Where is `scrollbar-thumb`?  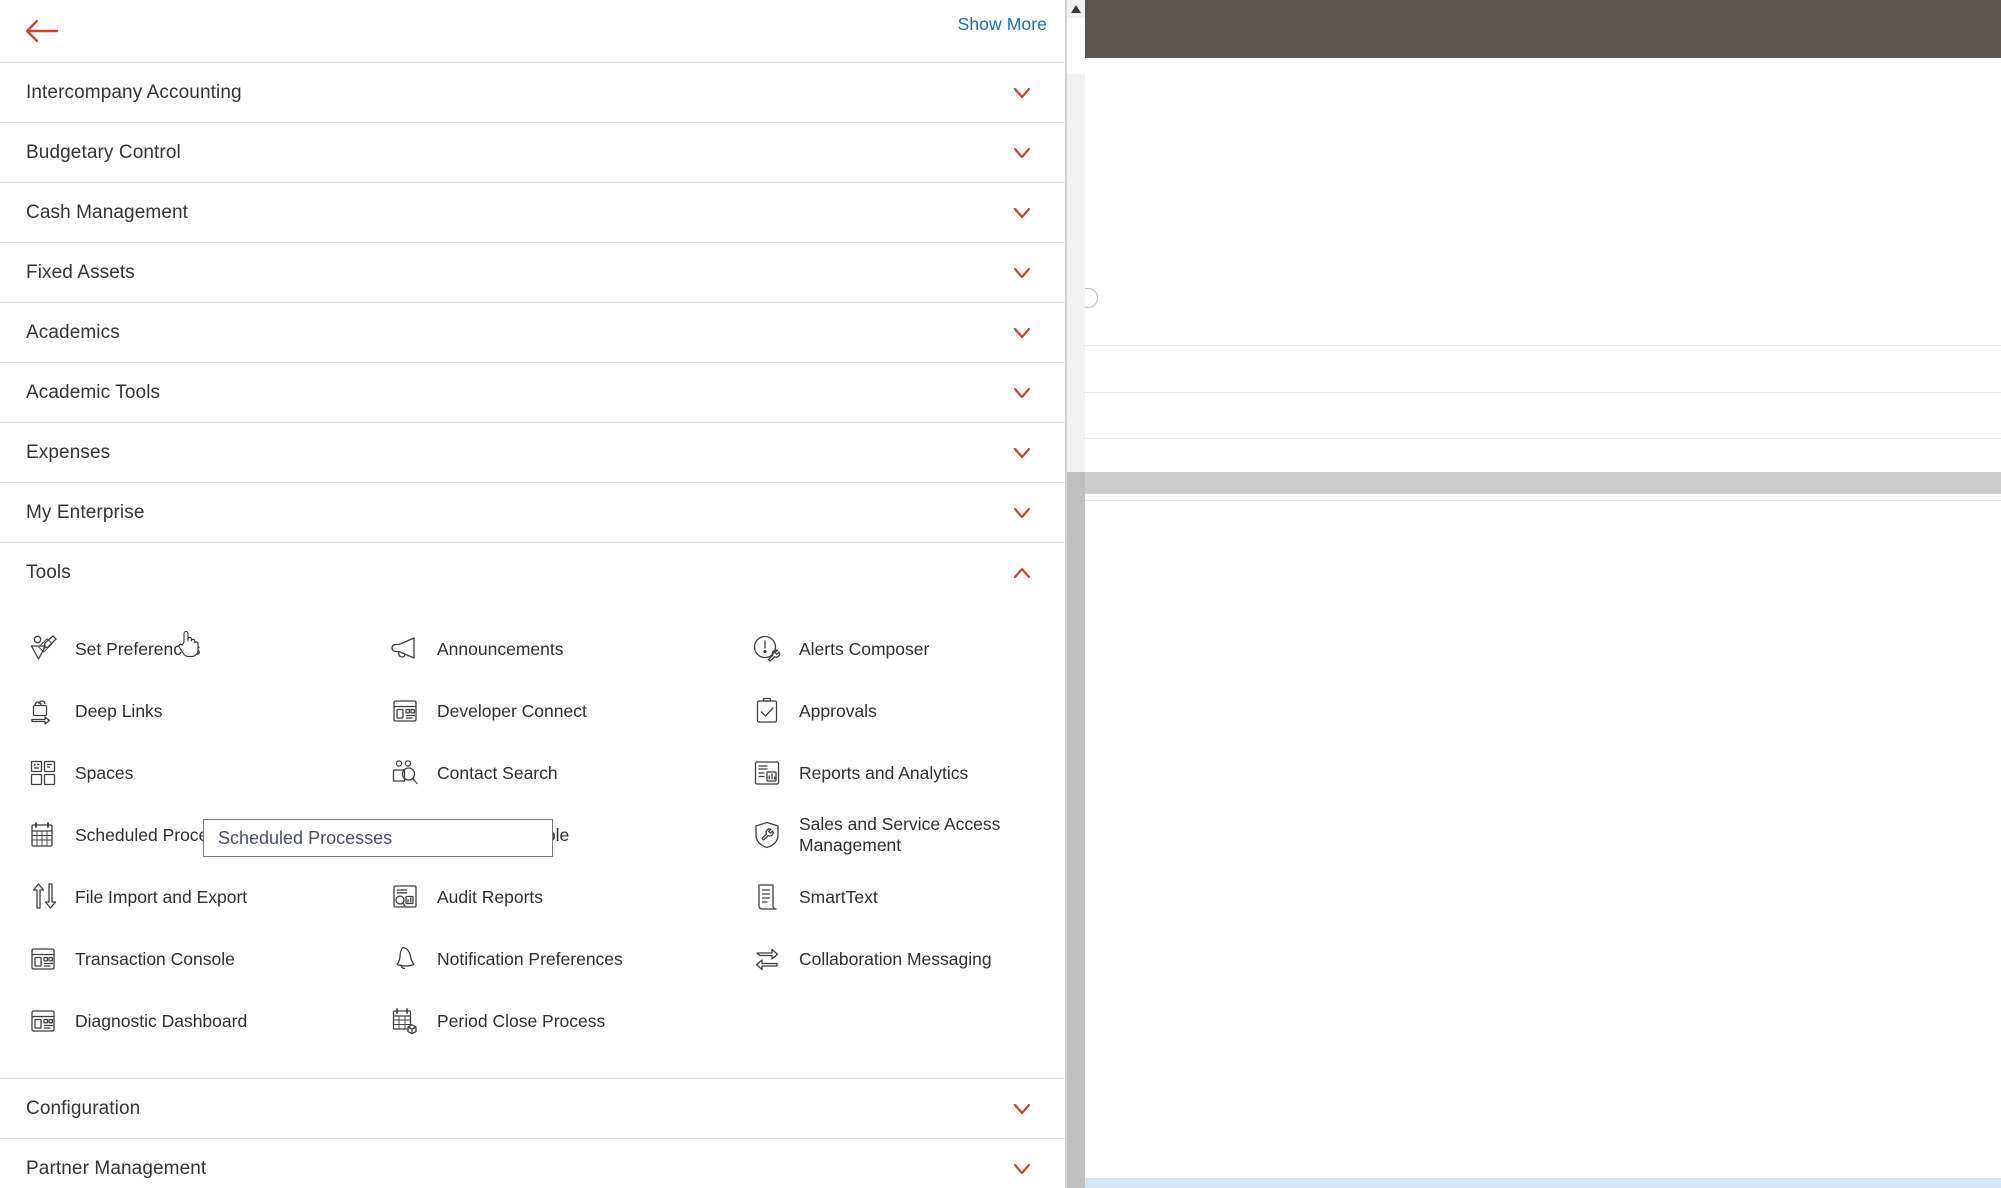 scrollbar-thumb is located at coordinates (1076, 830).